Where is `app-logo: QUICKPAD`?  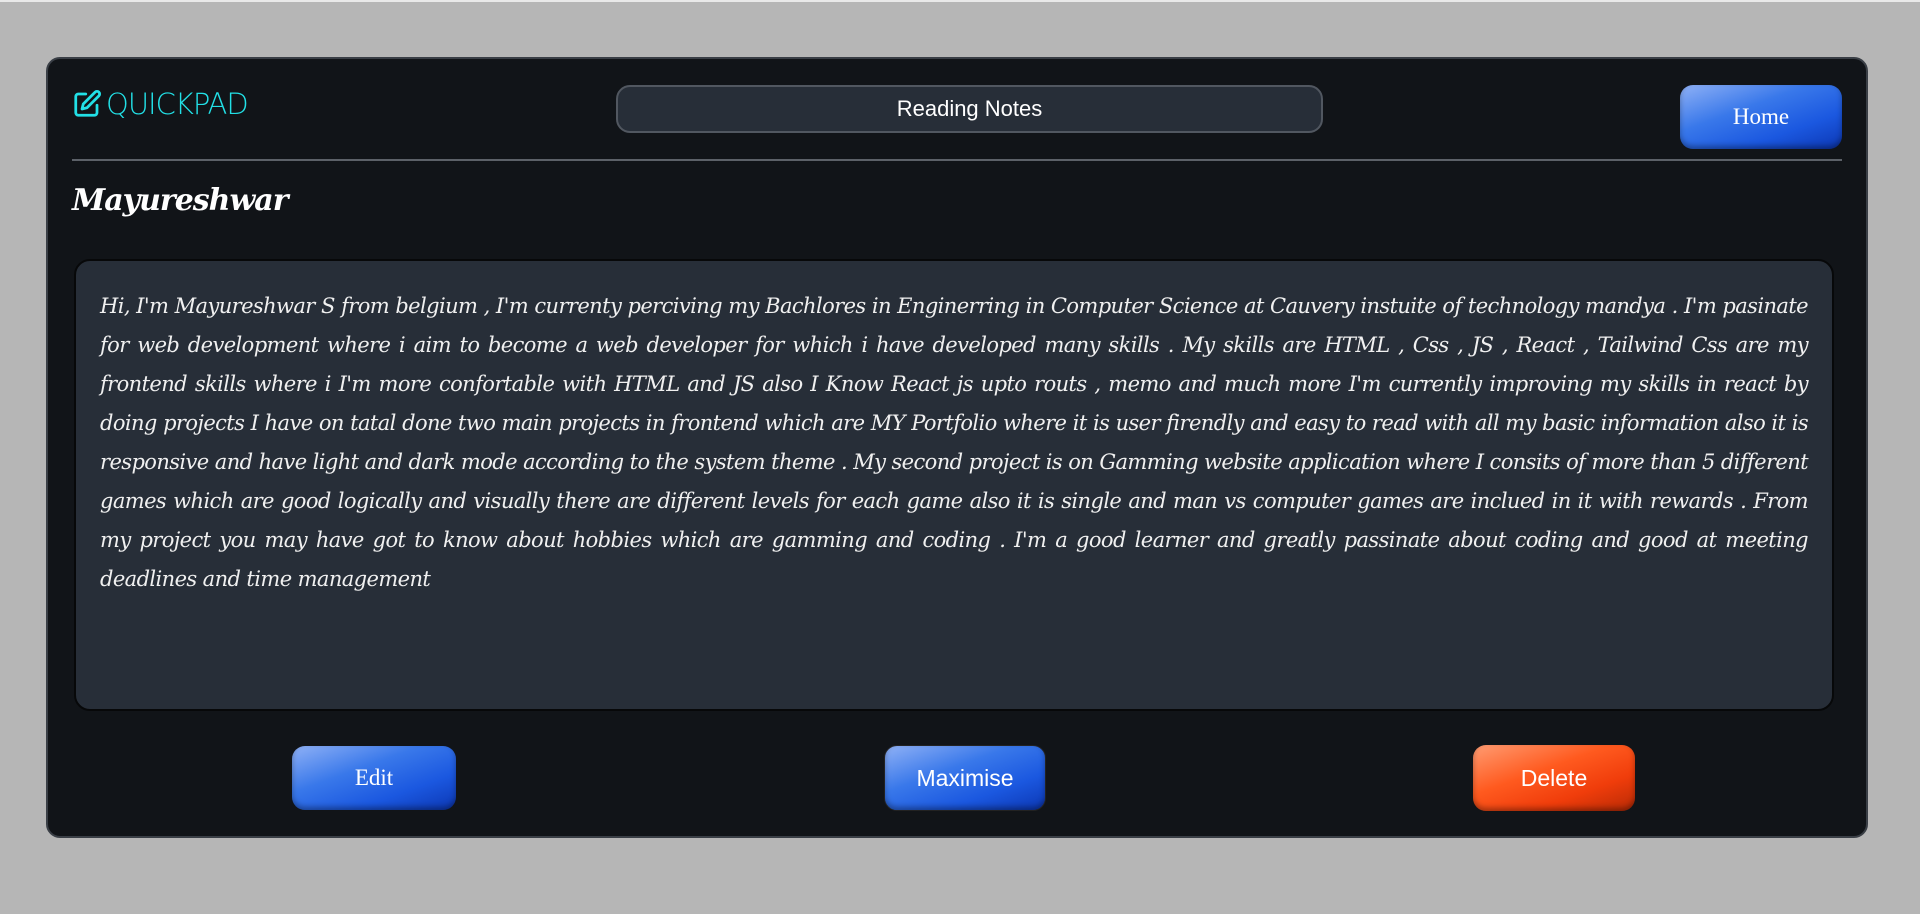 app-logo: QUICKPAD is located at coordinates (160, 104).